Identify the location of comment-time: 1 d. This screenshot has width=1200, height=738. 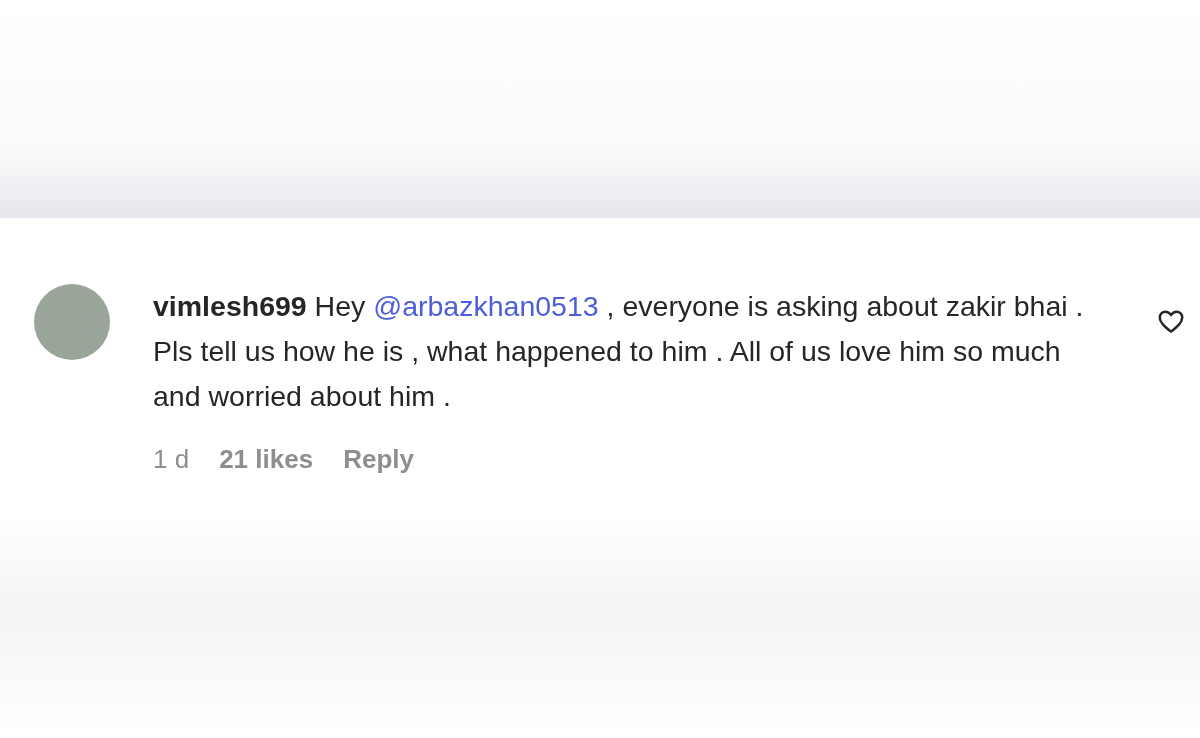
(171, 459).